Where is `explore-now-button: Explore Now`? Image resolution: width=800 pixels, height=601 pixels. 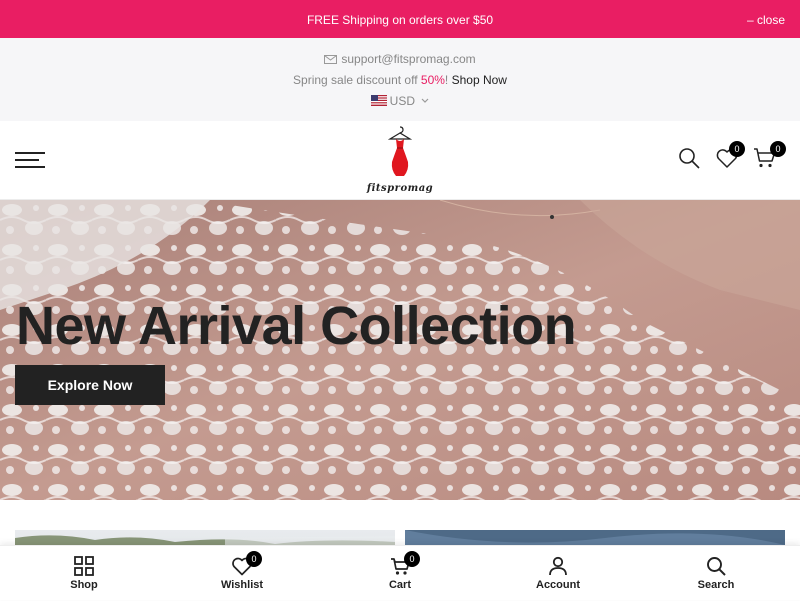 explore-now-button: Explore Now is located at coordinates (90, 385).